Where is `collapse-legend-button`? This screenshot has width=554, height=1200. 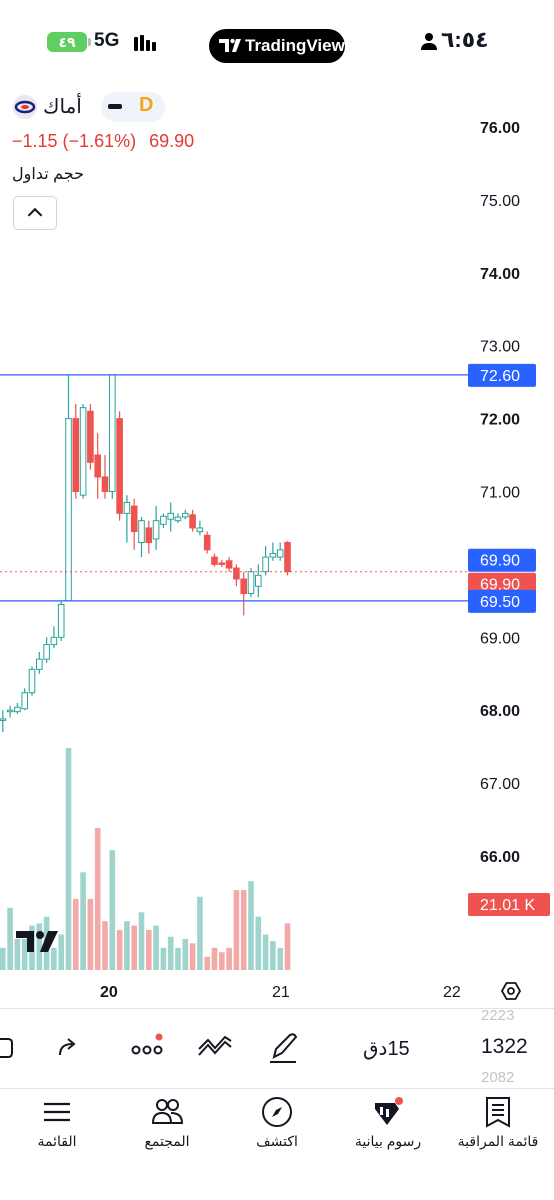
collapse-legend-button is located at coordinates (35, 213).